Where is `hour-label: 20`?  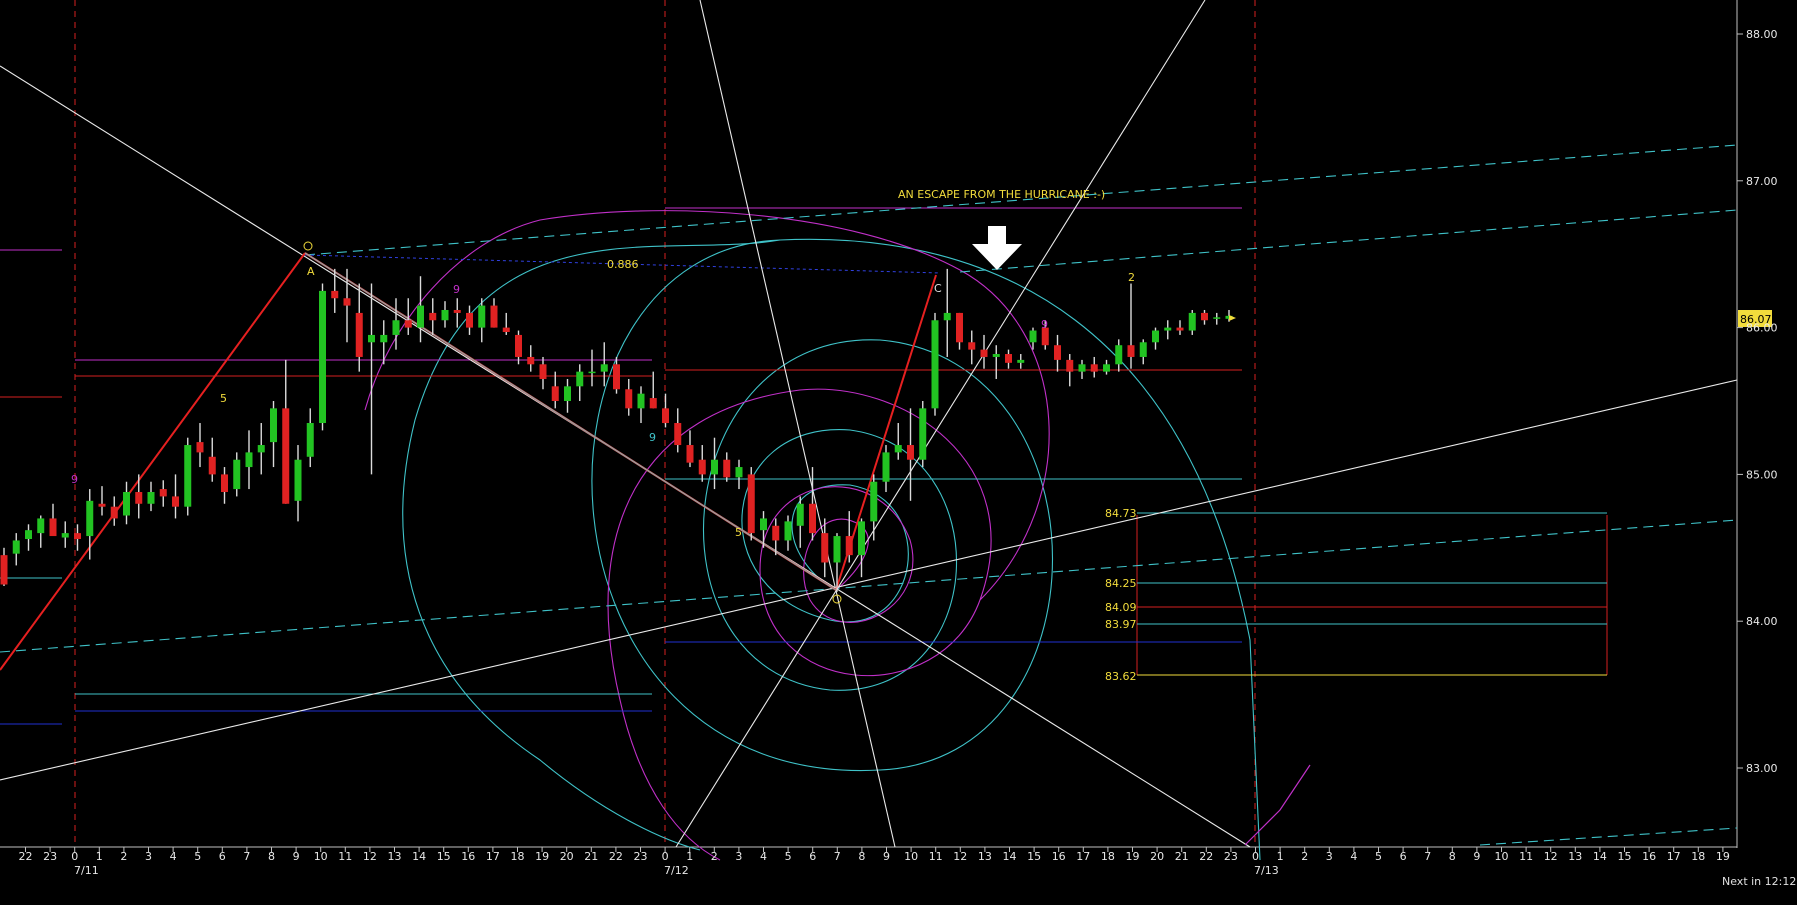
hour-label: 20 is located at coordinates (1157, 856).